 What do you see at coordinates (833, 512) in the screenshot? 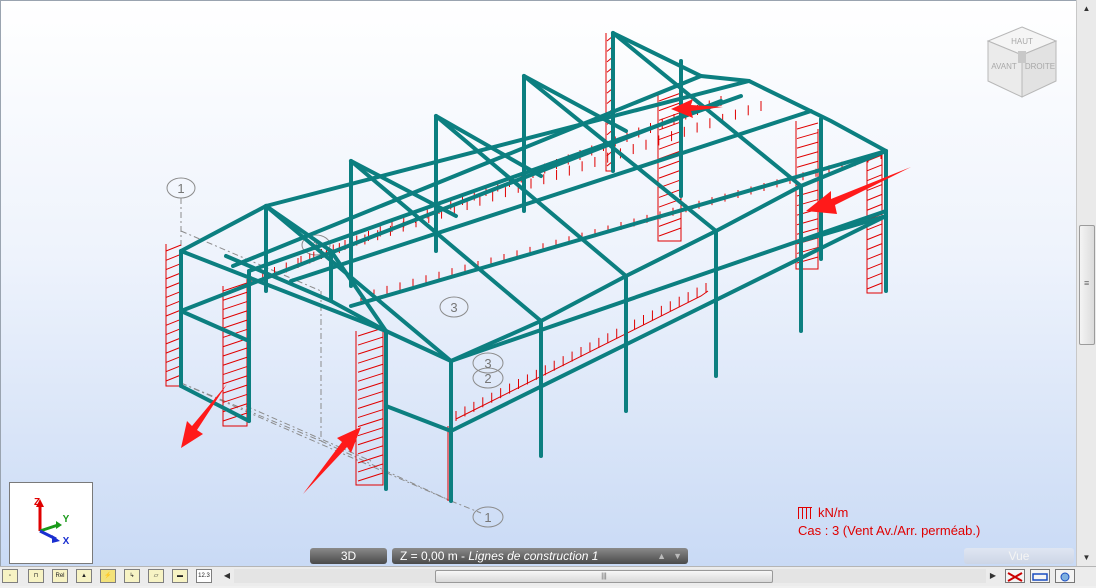
I see `load-unit: kN/m` at bounding box center [833, 512].